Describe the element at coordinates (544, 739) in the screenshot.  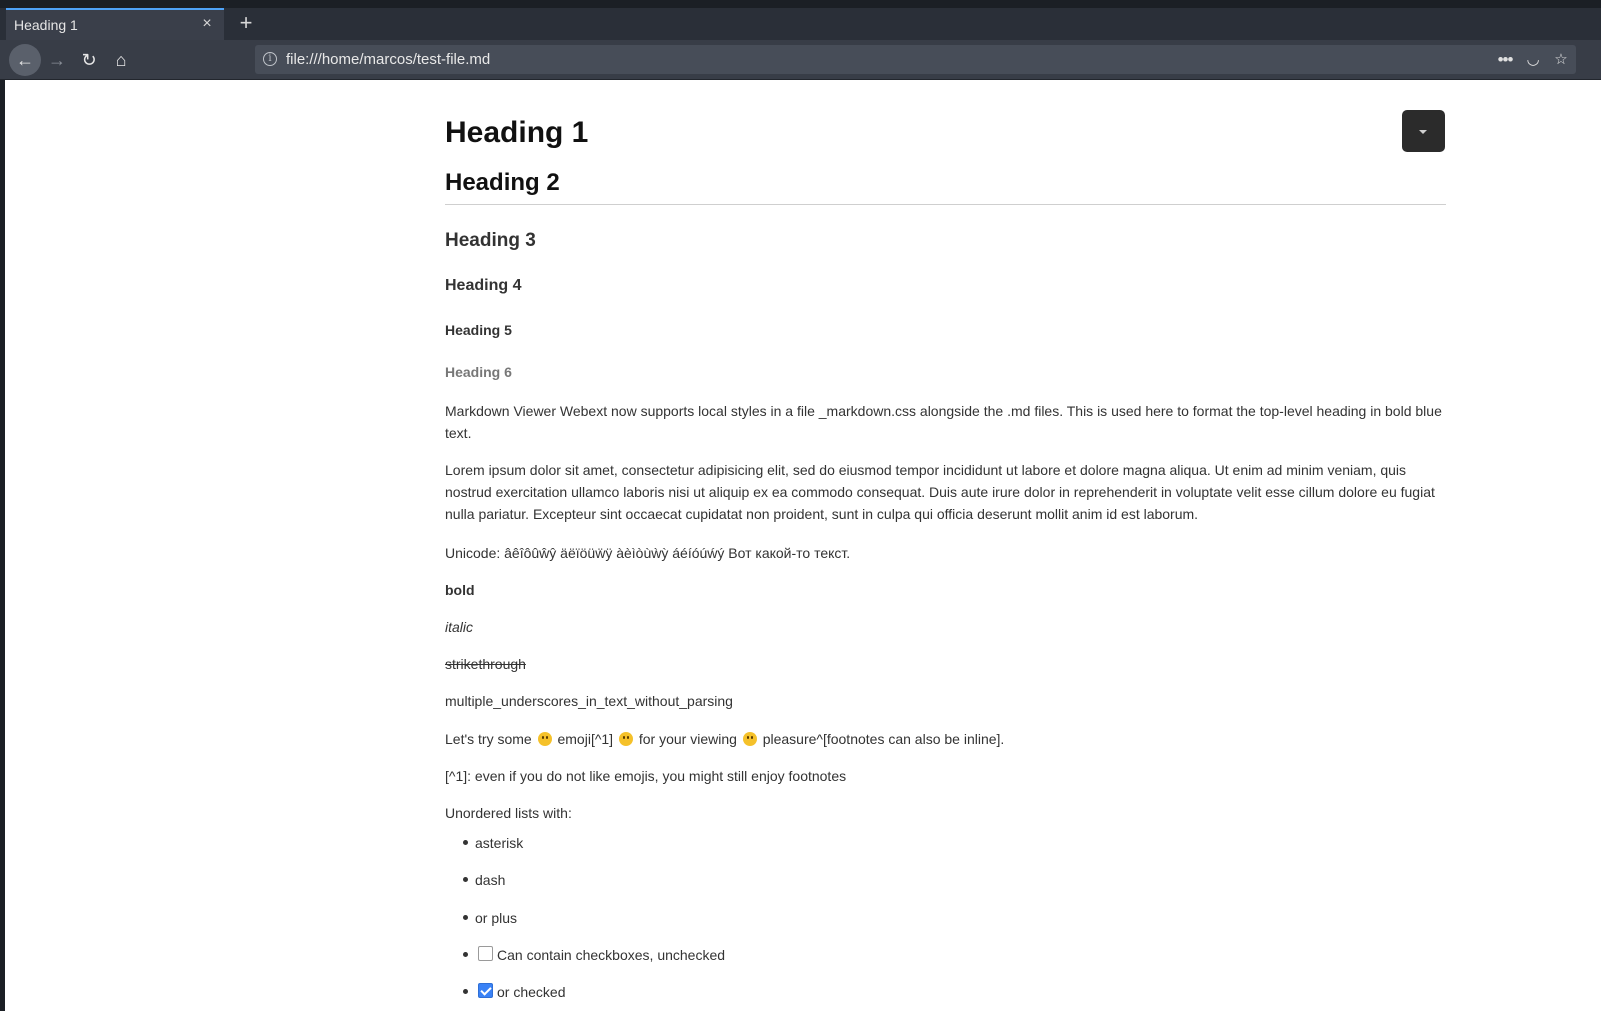
I see `smile-emoji-icon` at that location.